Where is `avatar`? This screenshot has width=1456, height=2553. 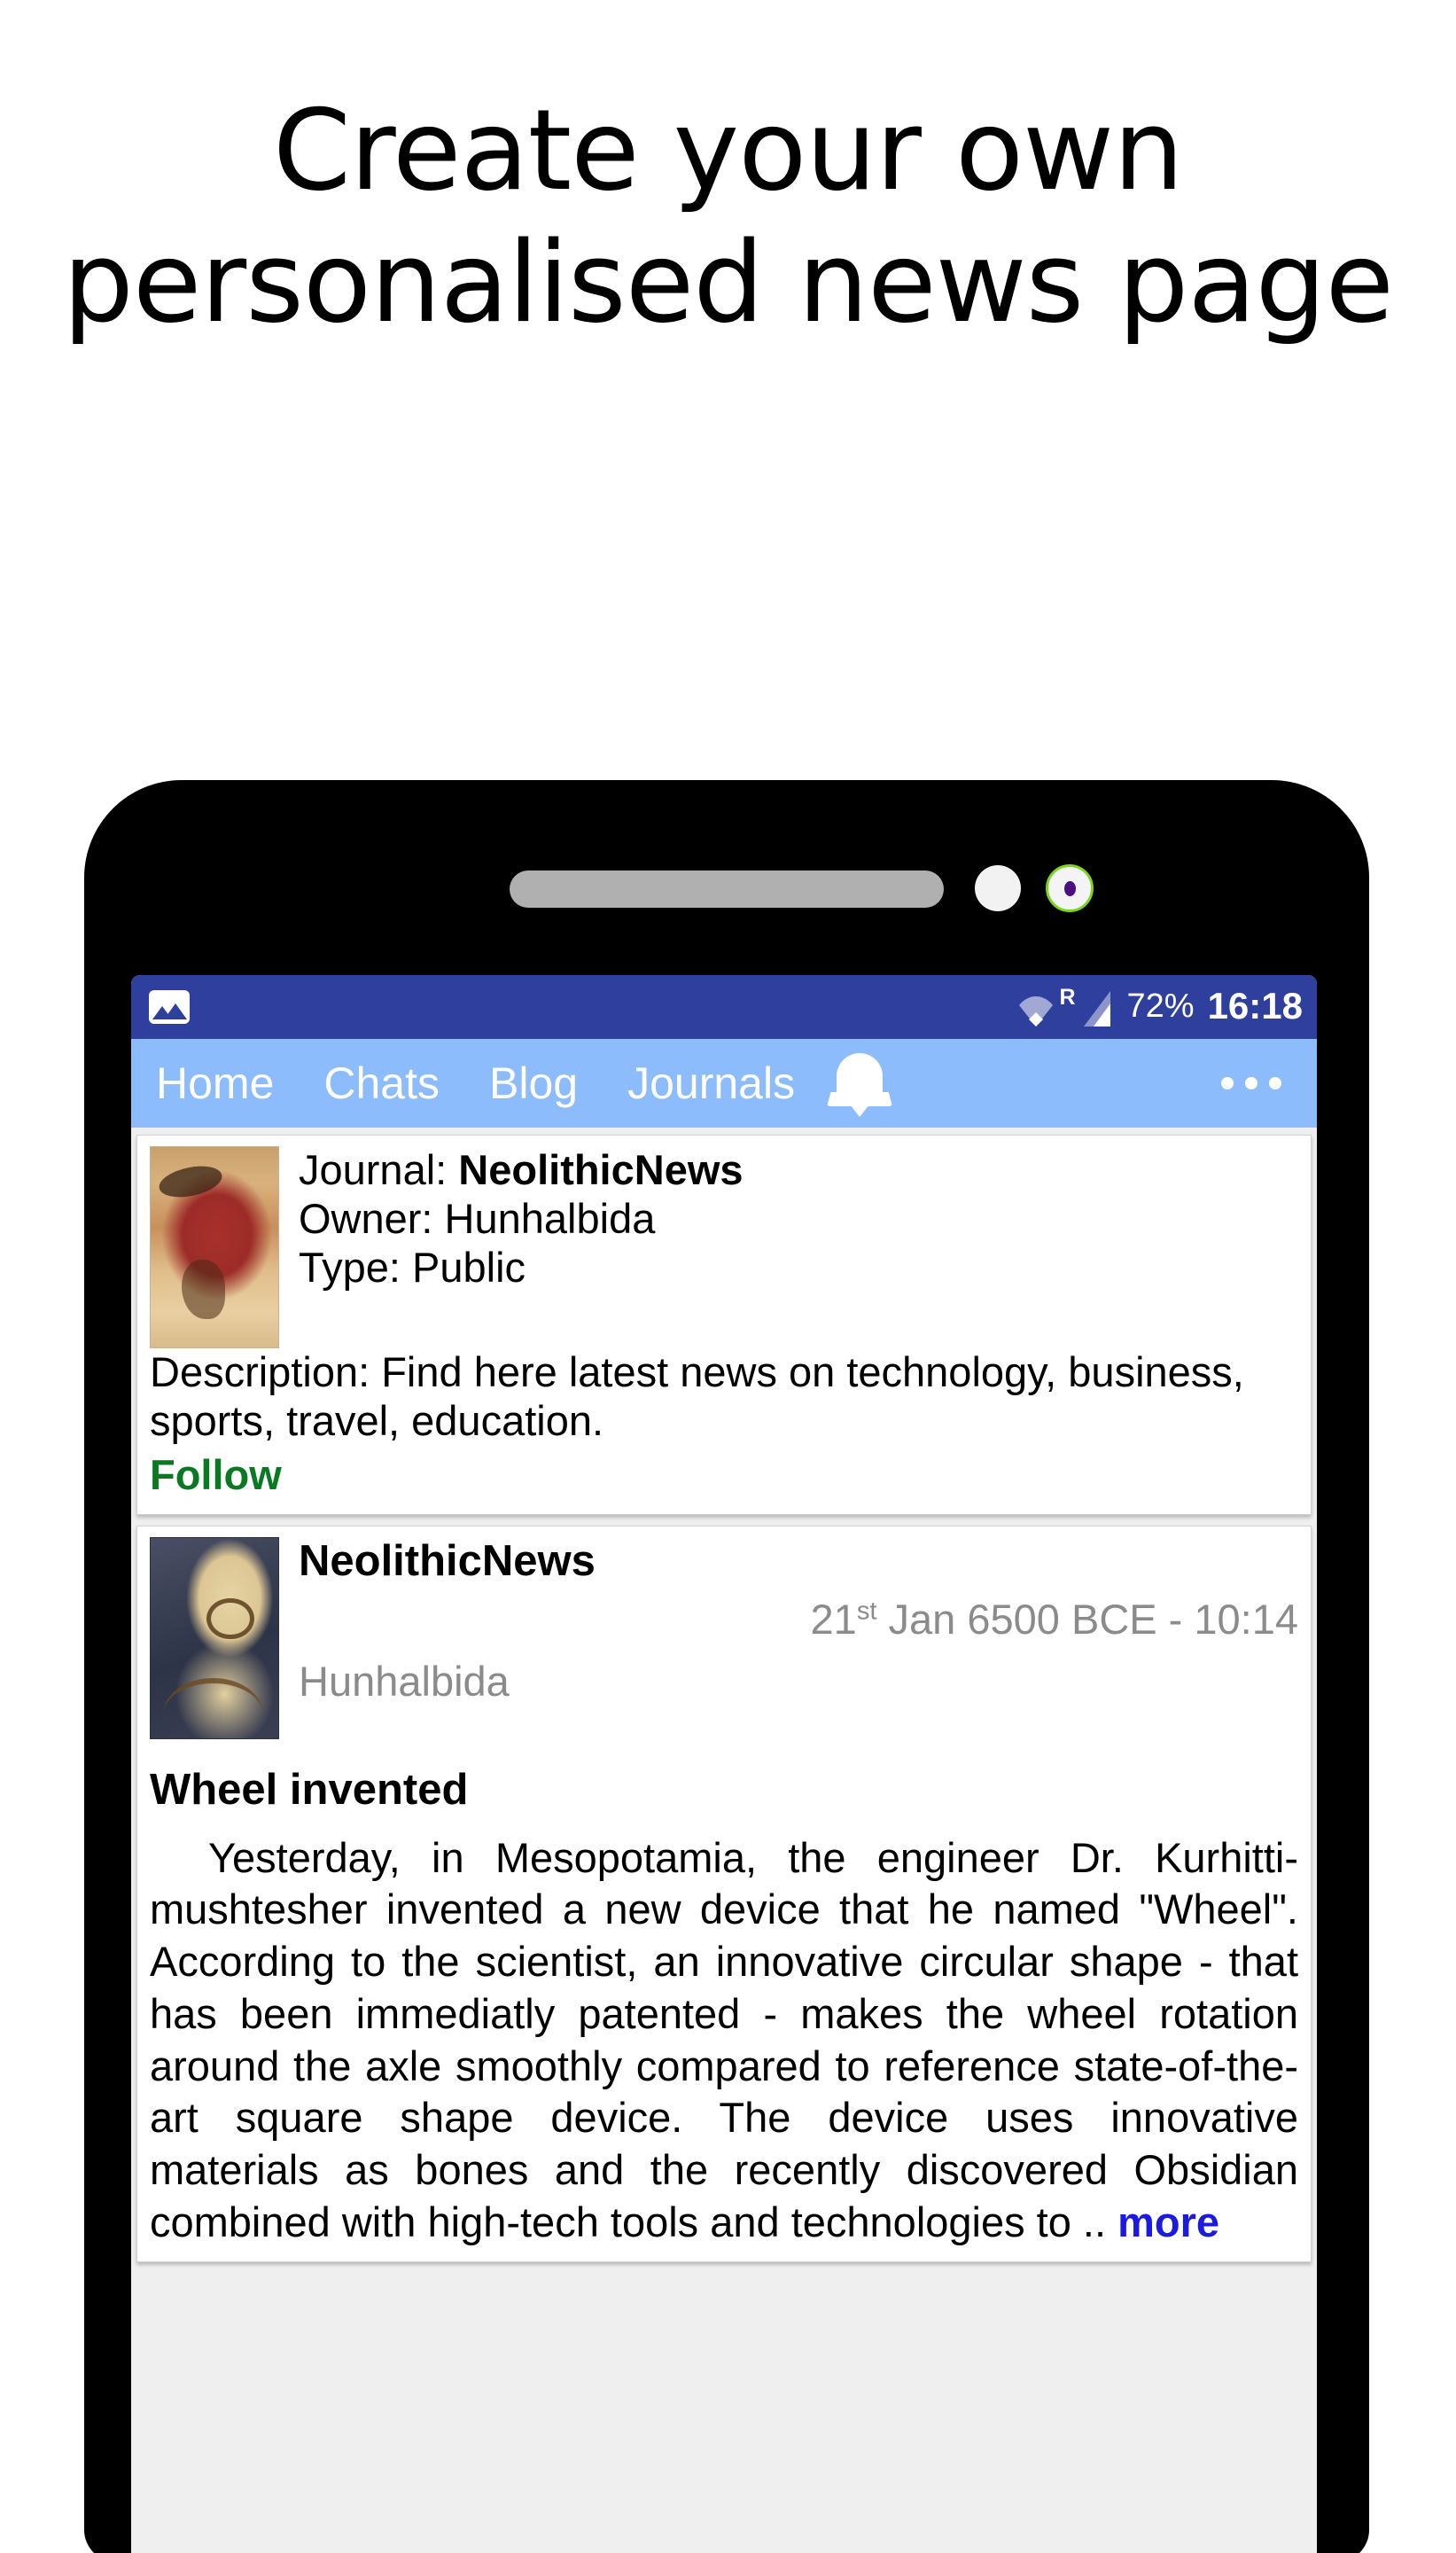
avatar is located at coordinates (214, 1637).